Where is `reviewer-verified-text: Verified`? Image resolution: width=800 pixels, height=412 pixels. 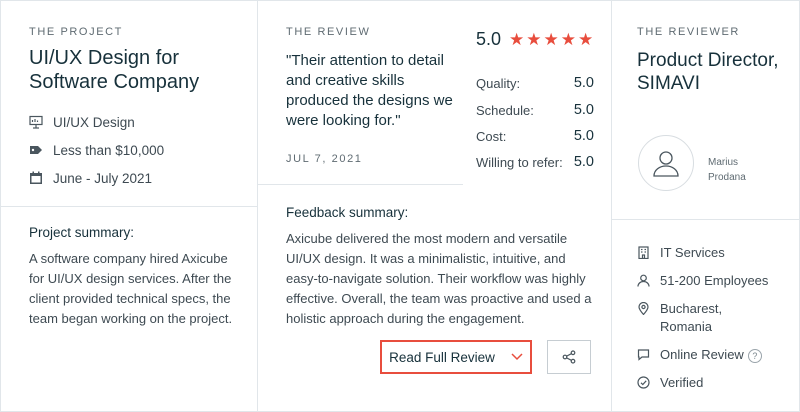 reviewer-verified-text: Verified is located at coordinates (682, 382).